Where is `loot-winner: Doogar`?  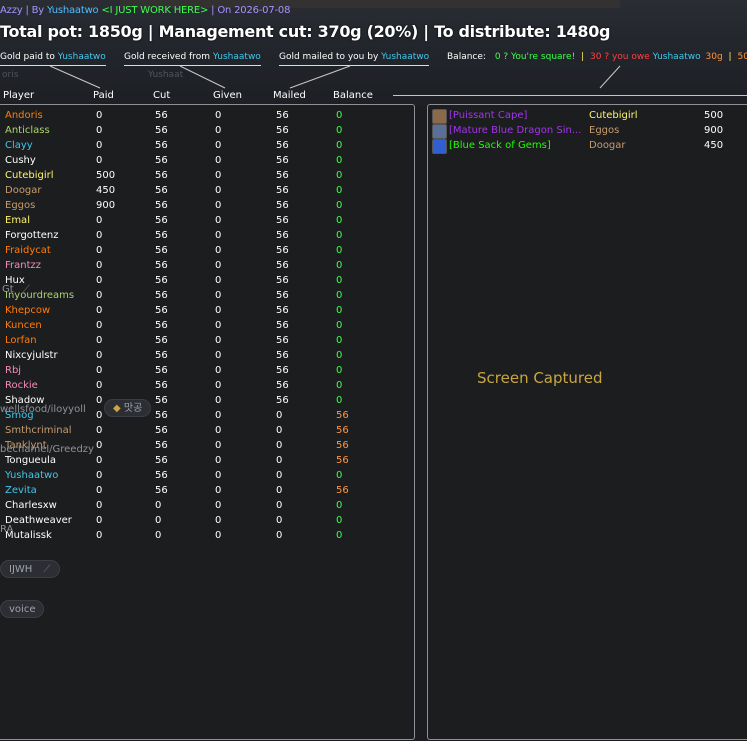
loot-winner: Doogar is located at coordinates (607, 145).